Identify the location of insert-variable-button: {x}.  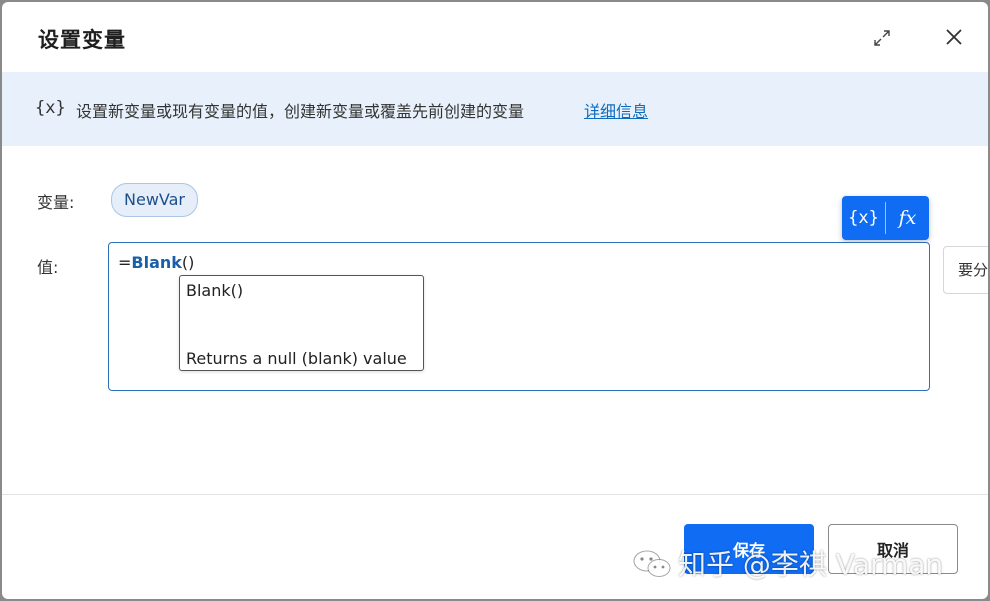
(863, 218).